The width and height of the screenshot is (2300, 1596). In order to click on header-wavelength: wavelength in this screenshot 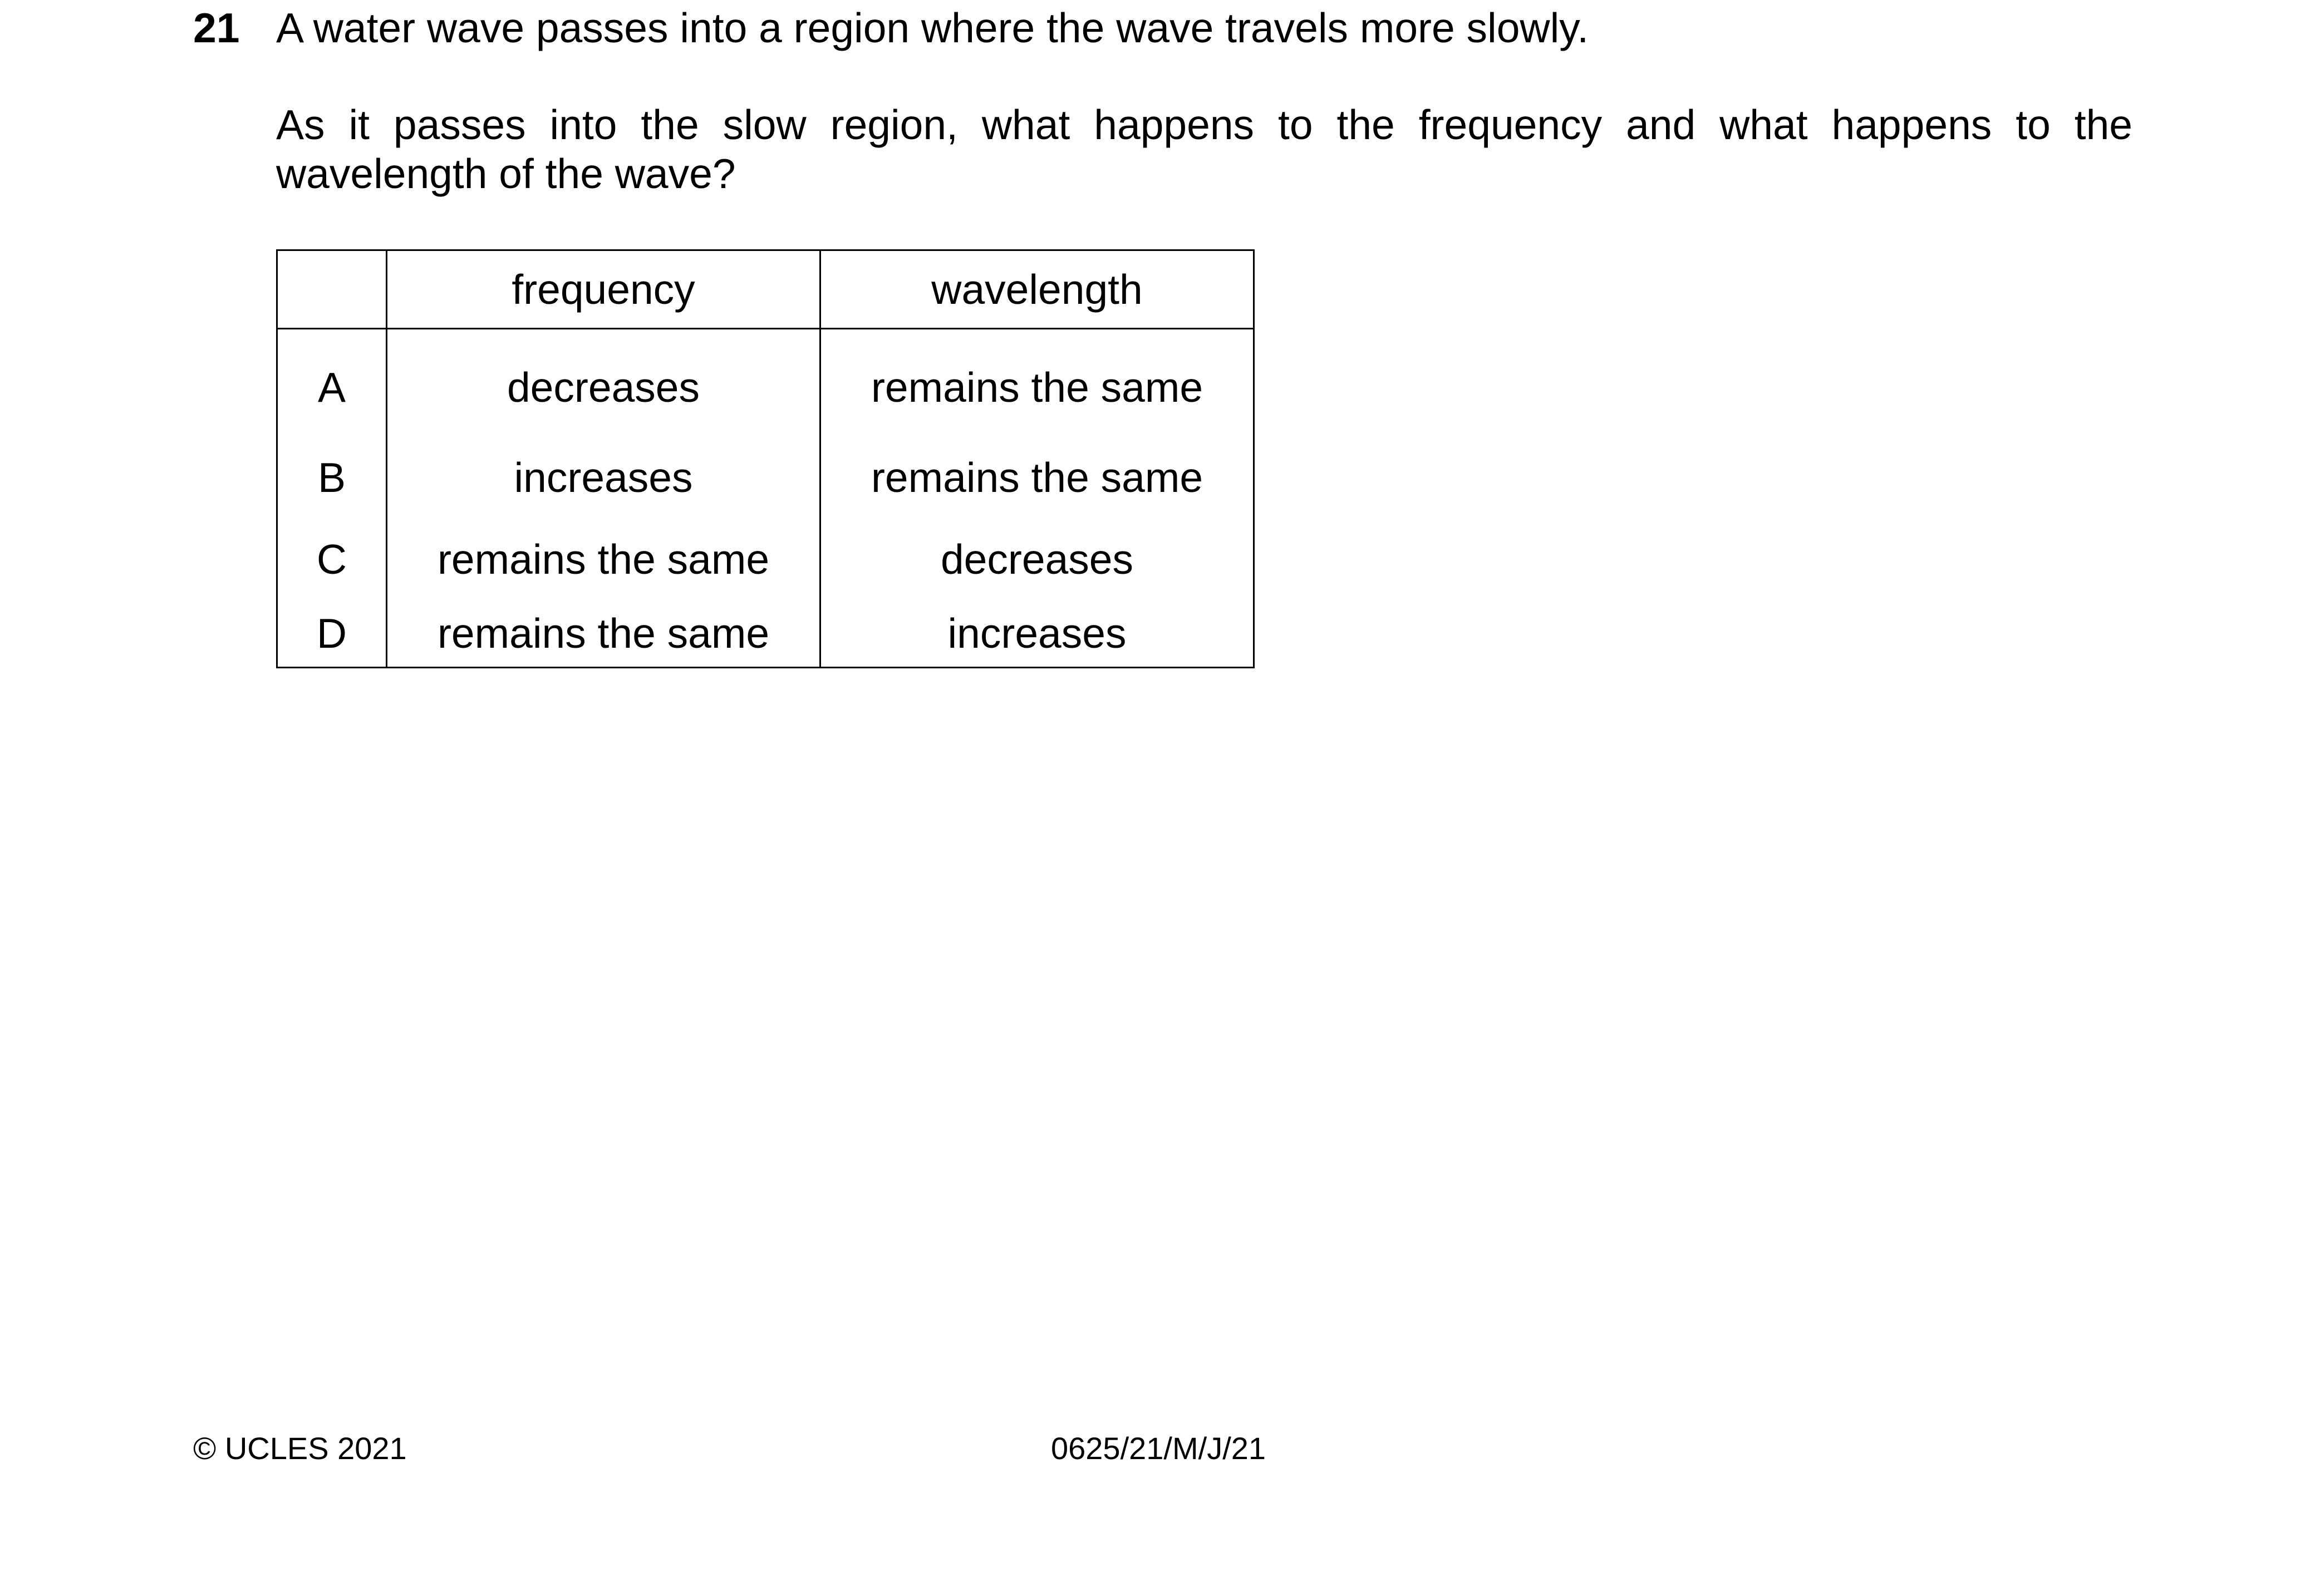, I will do `click(1037, 289)`.